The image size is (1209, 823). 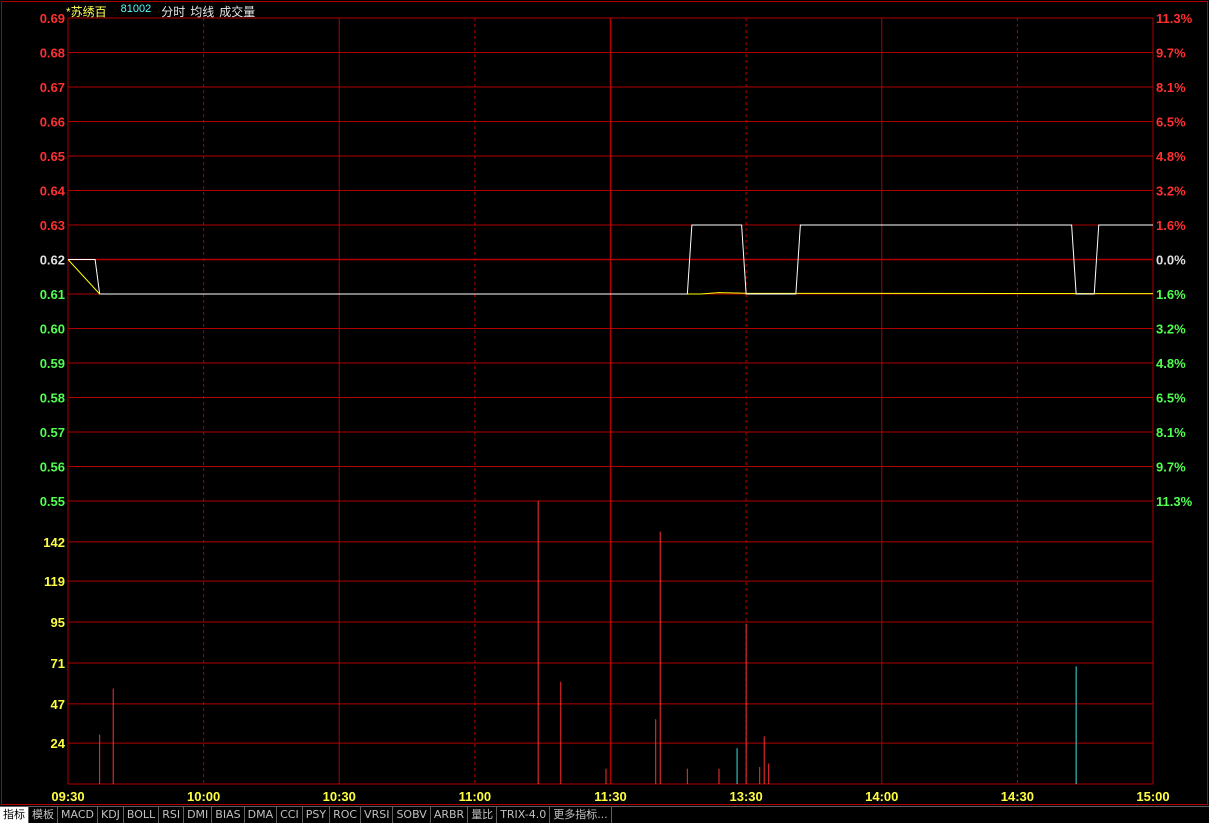 What do you see at coordinates (67, 796) in the screenshot?
I see `time-tick-label: 09:30` at bounding box center [67, 796].